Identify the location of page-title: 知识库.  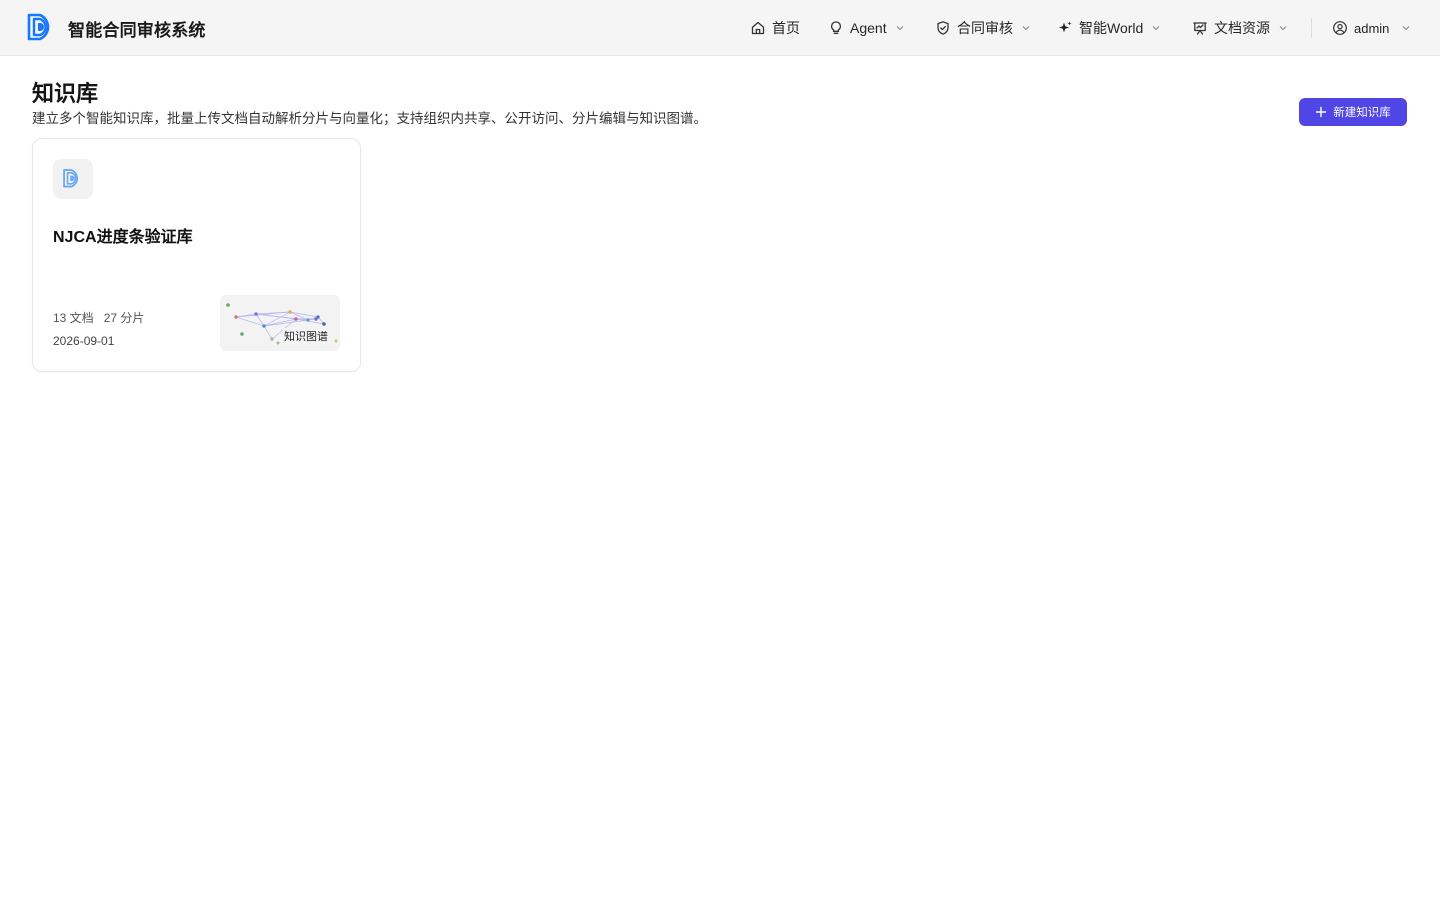
(65, 93).